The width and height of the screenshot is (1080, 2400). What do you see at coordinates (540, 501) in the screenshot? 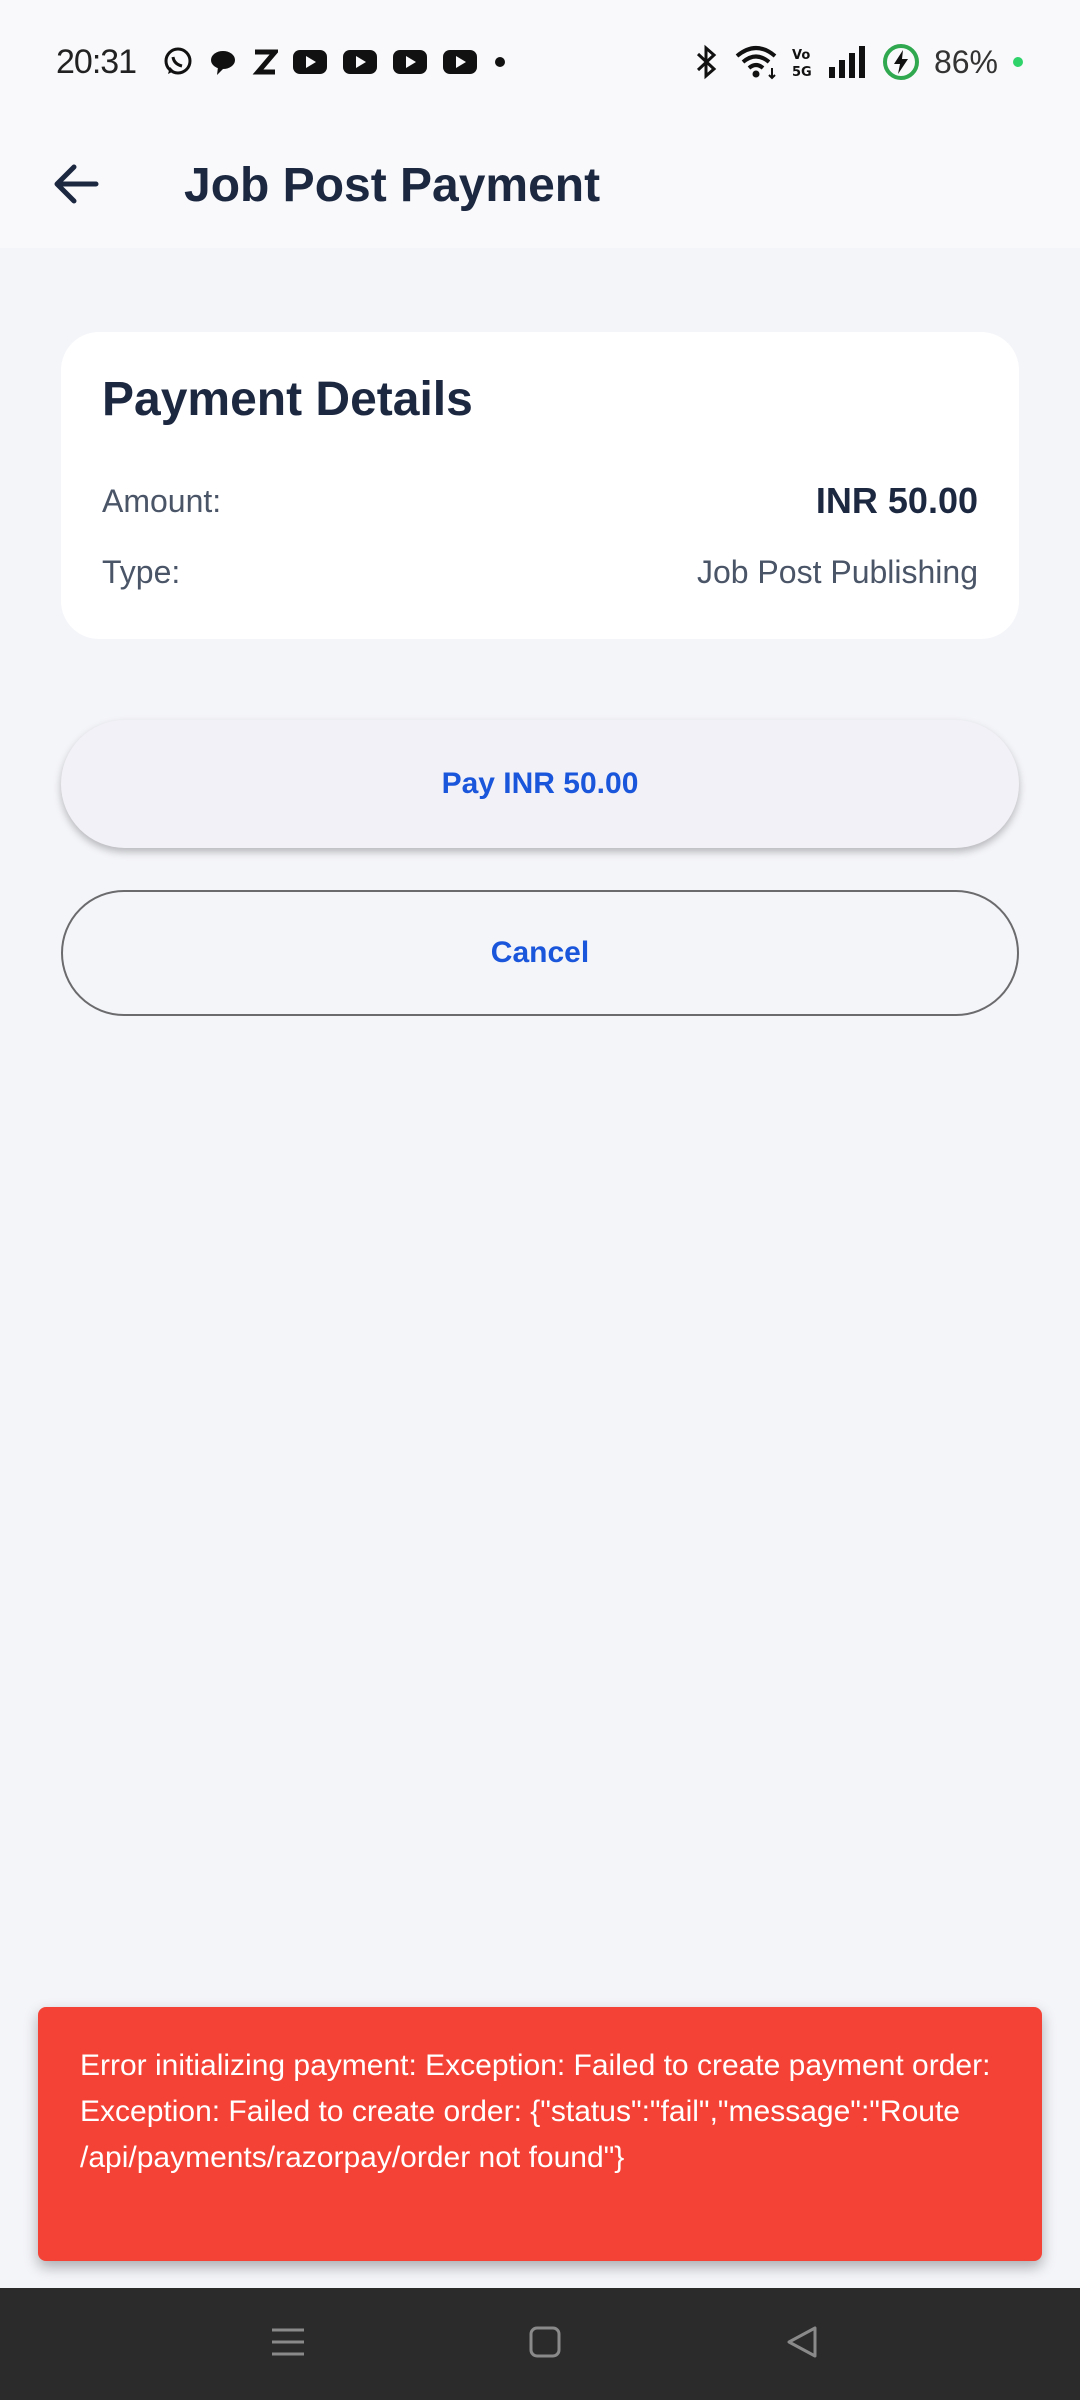
I see `amount-row: Amount: INR 50.00` at bounding box center [540, 501].